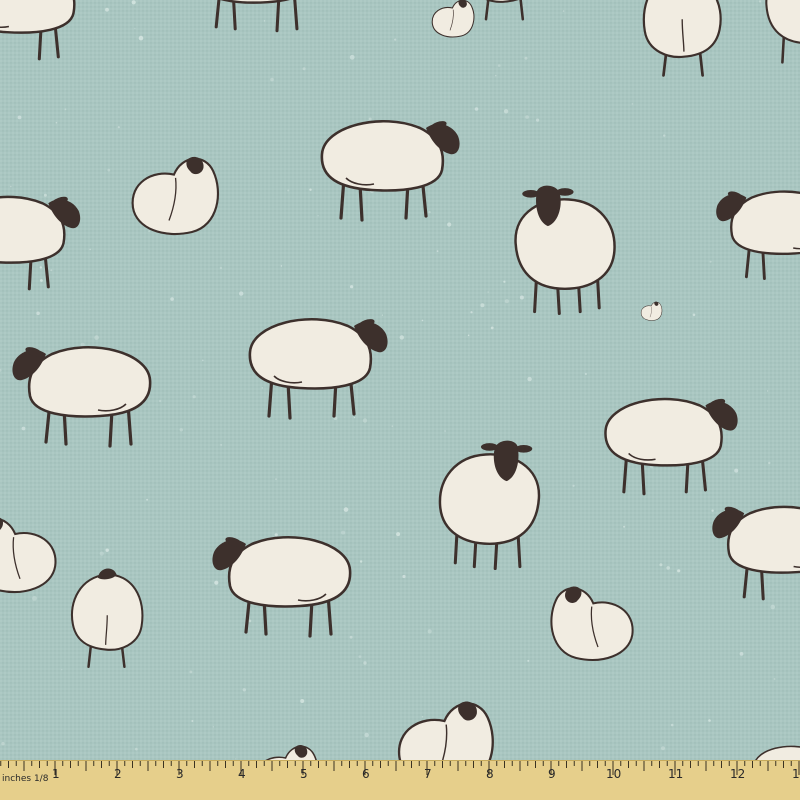  I want to click on ruler-number: 12, so click(738, 774).